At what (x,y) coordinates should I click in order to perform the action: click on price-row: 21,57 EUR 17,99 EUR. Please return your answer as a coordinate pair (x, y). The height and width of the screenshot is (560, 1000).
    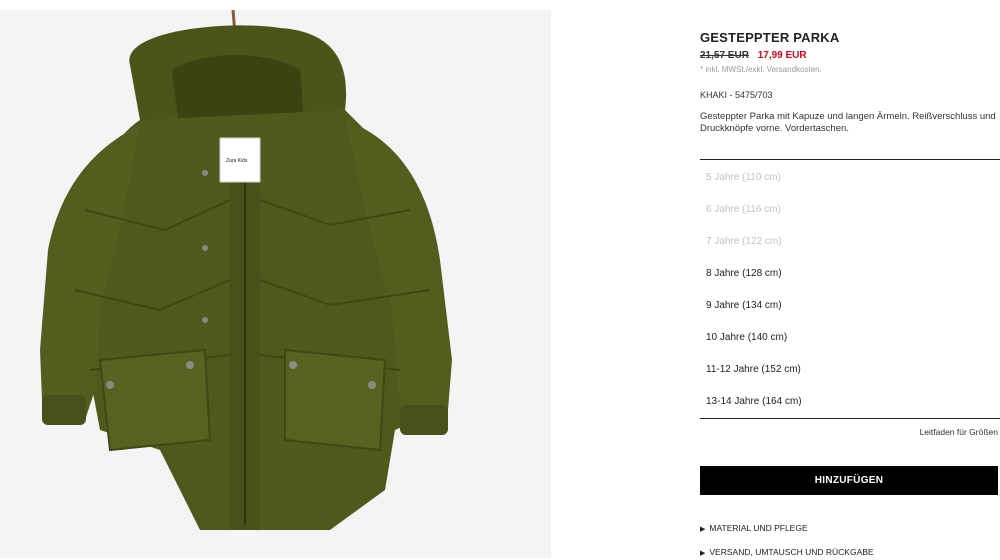
    Looking at the image, I should click on (850, 55).